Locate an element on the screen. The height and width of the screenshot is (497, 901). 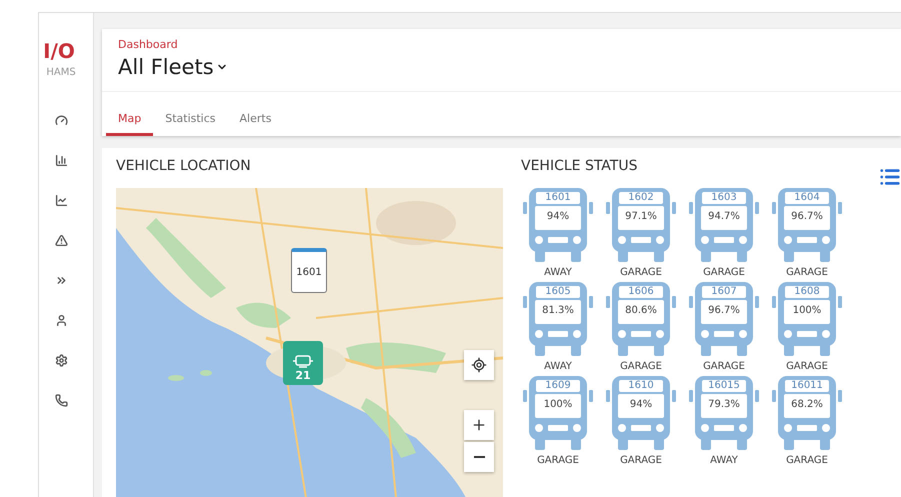
charge-level: 79.3% is located at coordinates (724, 404).